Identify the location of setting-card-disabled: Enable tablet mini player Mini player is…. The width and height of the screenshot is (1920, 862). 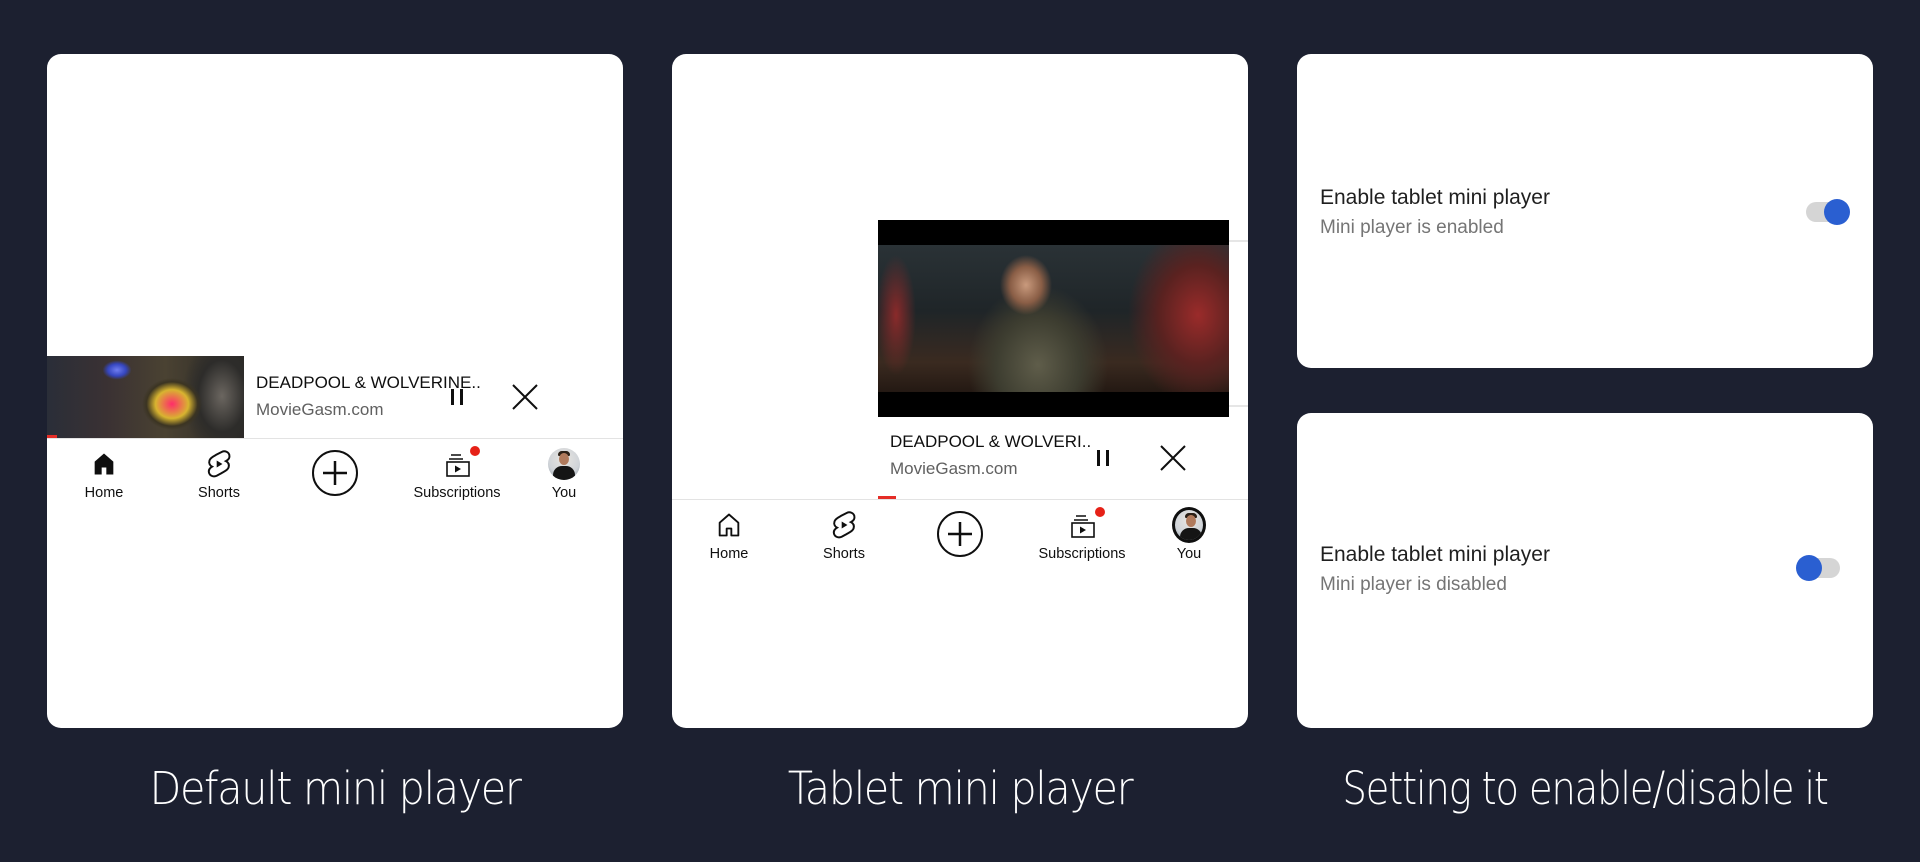
(1585, 570).